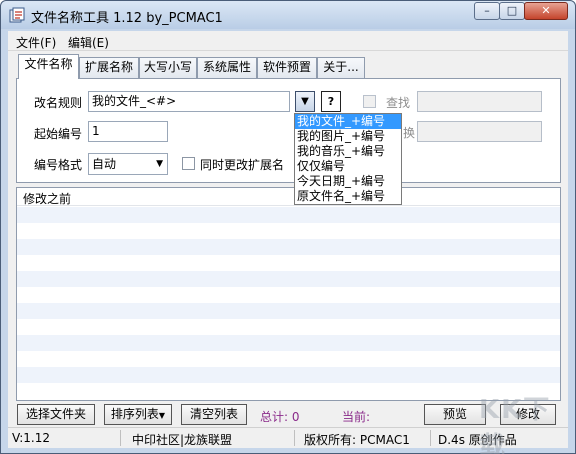  What do you see at coordinates (348, 151) in the screenshot?
I see `rule-option: 我的音乐_+编号` at bounding box center [348, 151].